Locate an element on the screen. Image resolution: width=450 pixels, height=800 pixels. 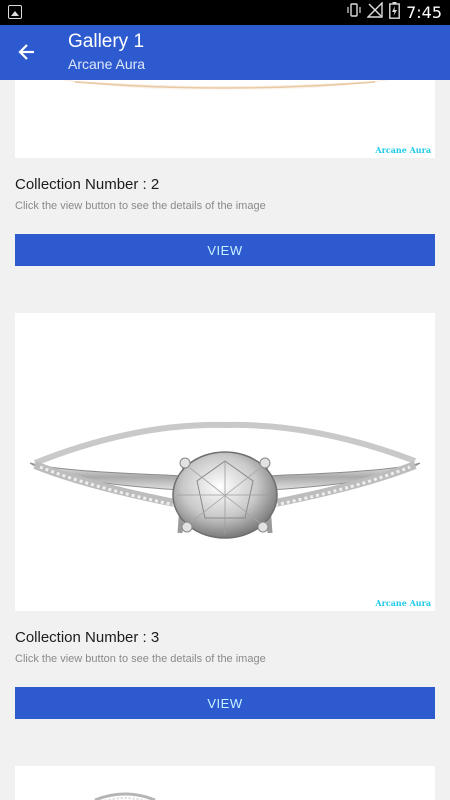
page-title: Gallery 1 is located at coordinates (106, 41).